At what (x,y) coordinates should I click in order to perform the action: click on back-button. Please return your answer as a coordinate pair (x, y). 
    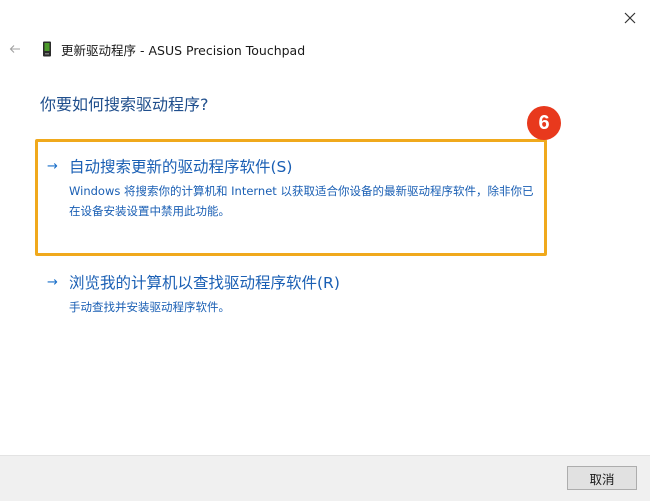
    Looking at the image, I should click on (15, 49).